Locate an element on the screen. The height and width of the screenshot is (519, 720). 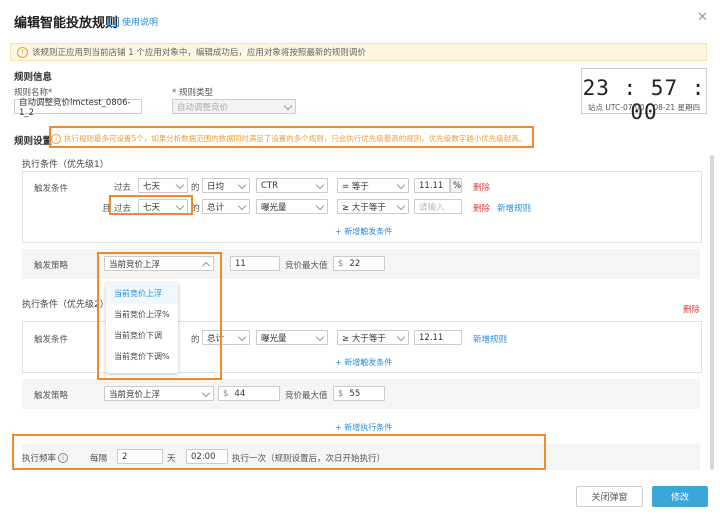
of-label: 的 is located at coordinates (195, 188).